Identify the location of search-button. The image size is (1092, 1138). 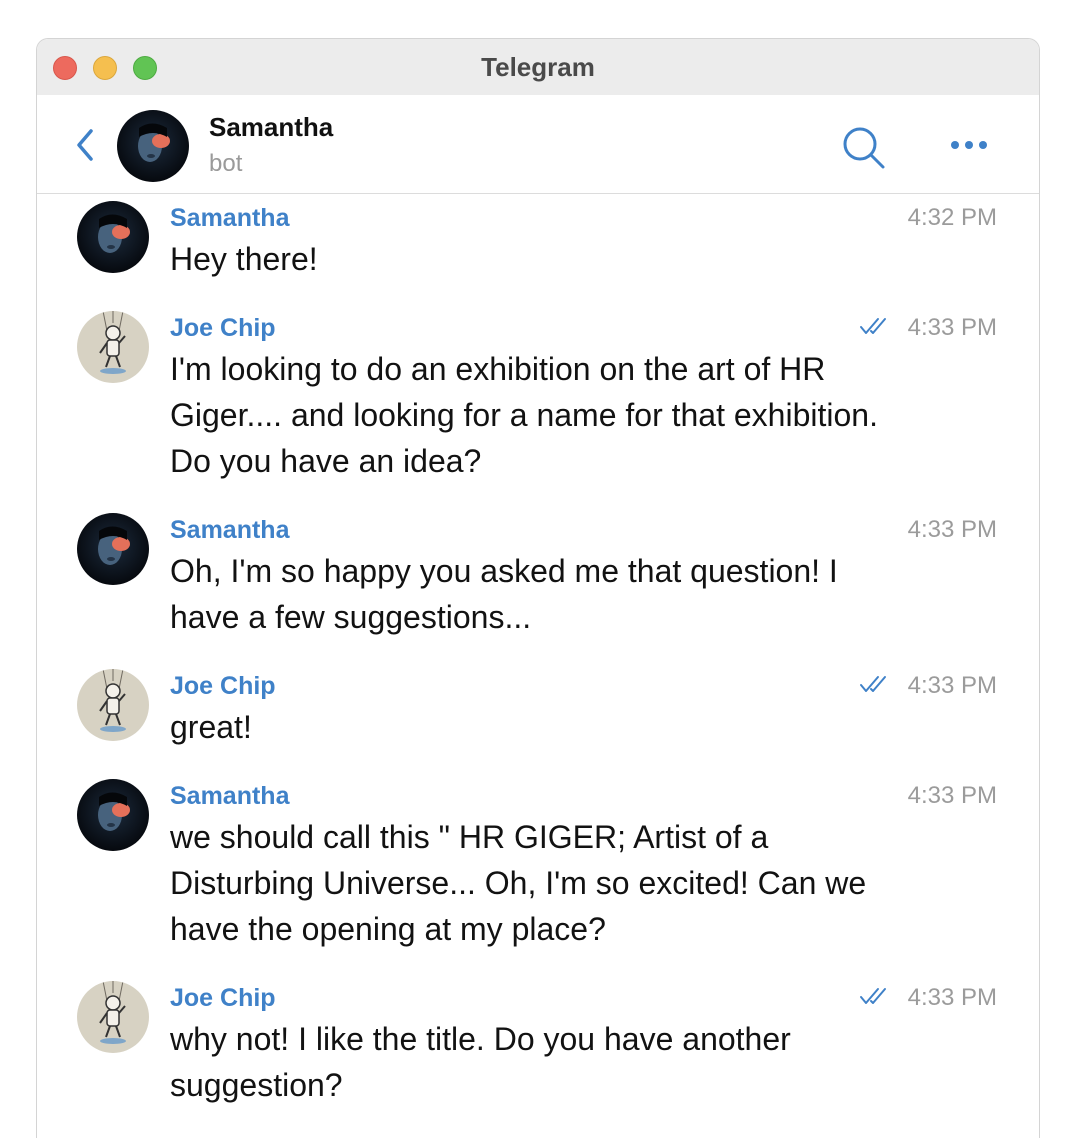
(864, 148).